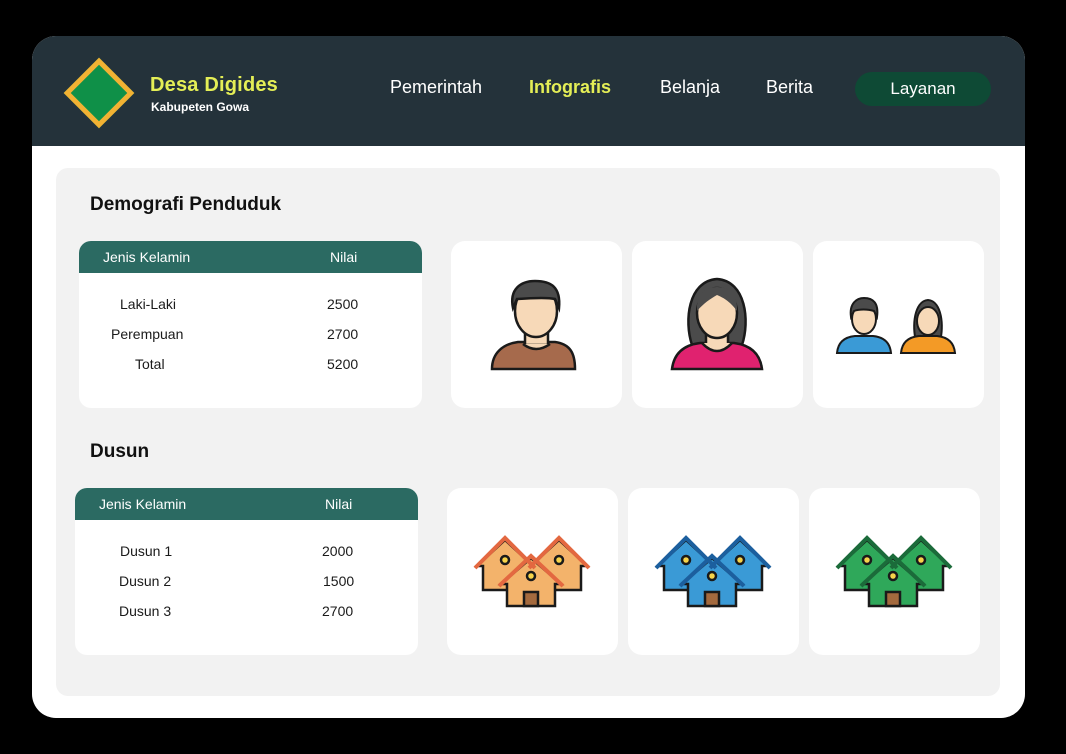 The image size is (1066, 754). Describe the element at coordinates (200, 107) in the screenshot. I see `brand-subtitle: Kabupeten Gowa` at that location.